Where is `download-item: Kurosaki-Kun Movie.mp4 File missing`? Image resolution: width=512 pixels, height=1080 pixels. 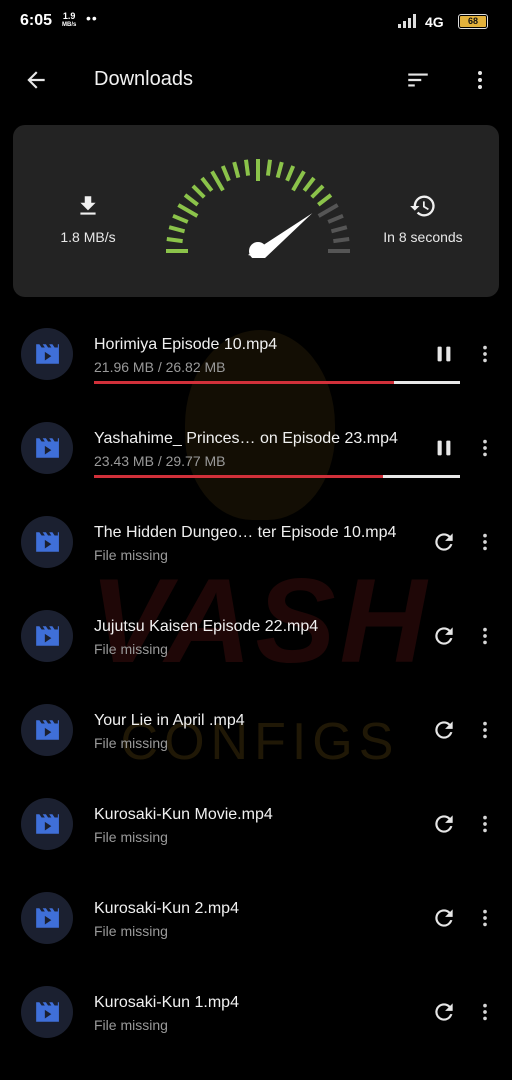 download-item: Kurosaki-Kun Movie.mp4 File missing is located at coordinates (256, 825).